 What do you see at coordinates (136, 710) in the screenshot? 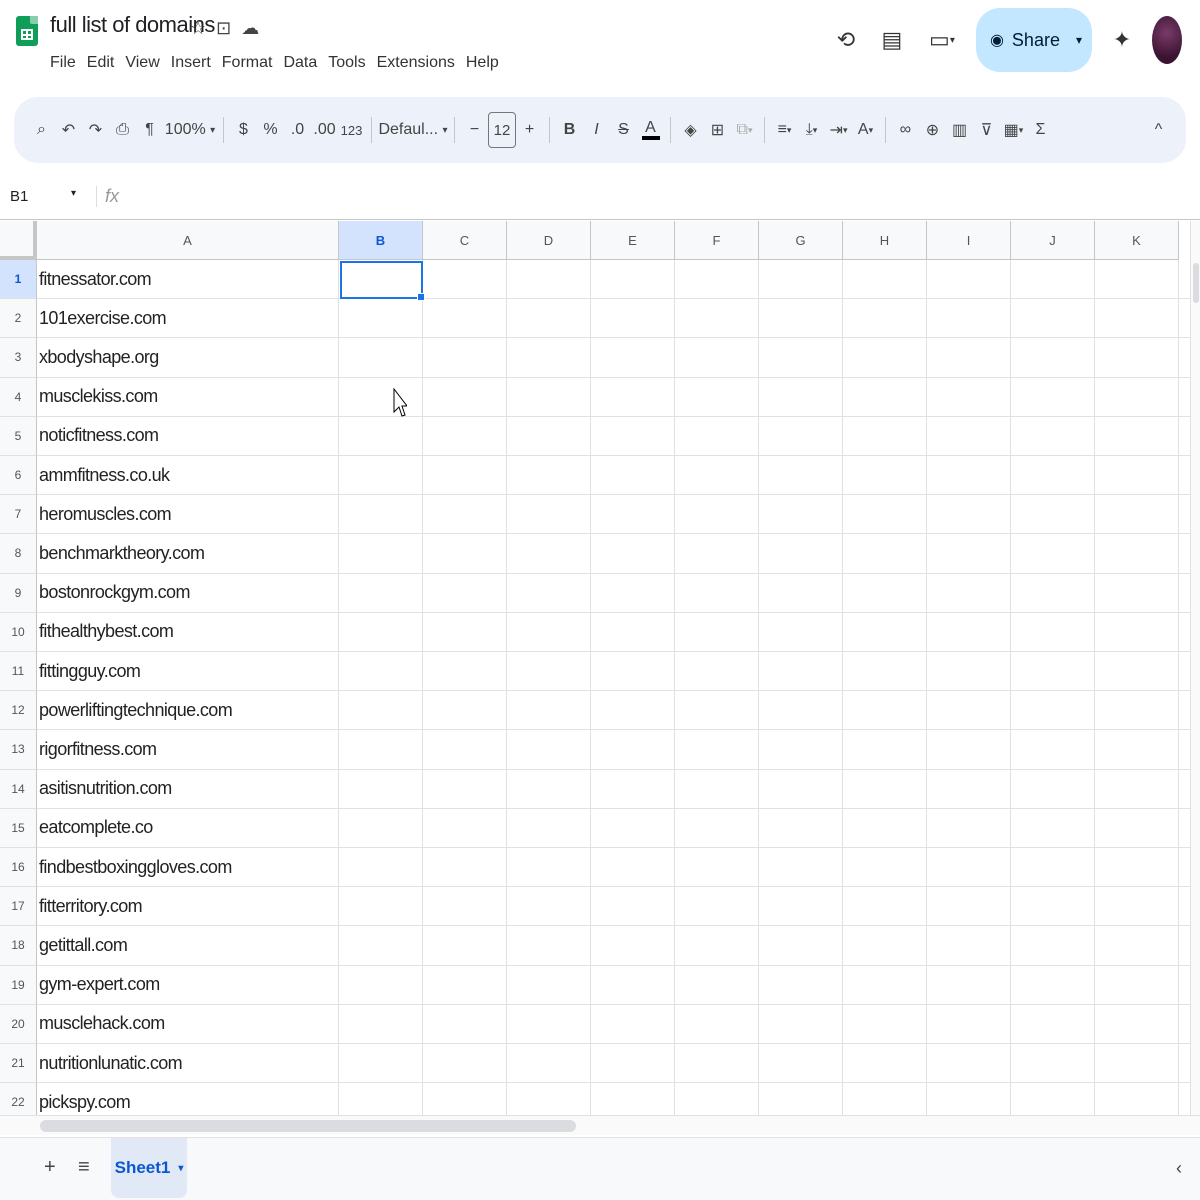
I see `cell-a: powerliftingtechnique.com` at bounding box center [136, 710].